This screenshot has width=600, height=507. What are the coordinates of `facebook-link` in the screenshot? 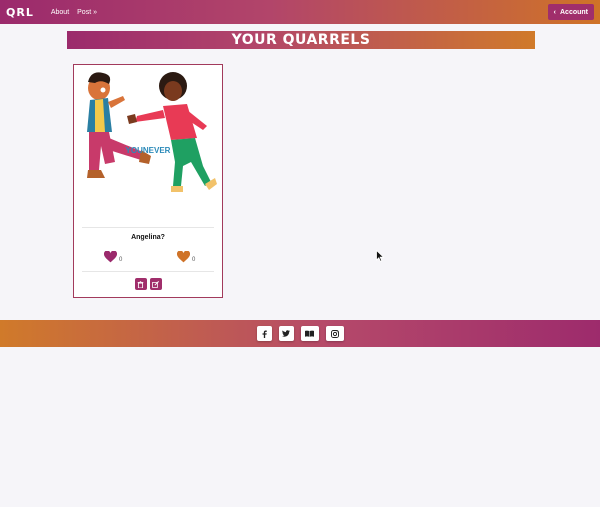 It's located at (264, 333).